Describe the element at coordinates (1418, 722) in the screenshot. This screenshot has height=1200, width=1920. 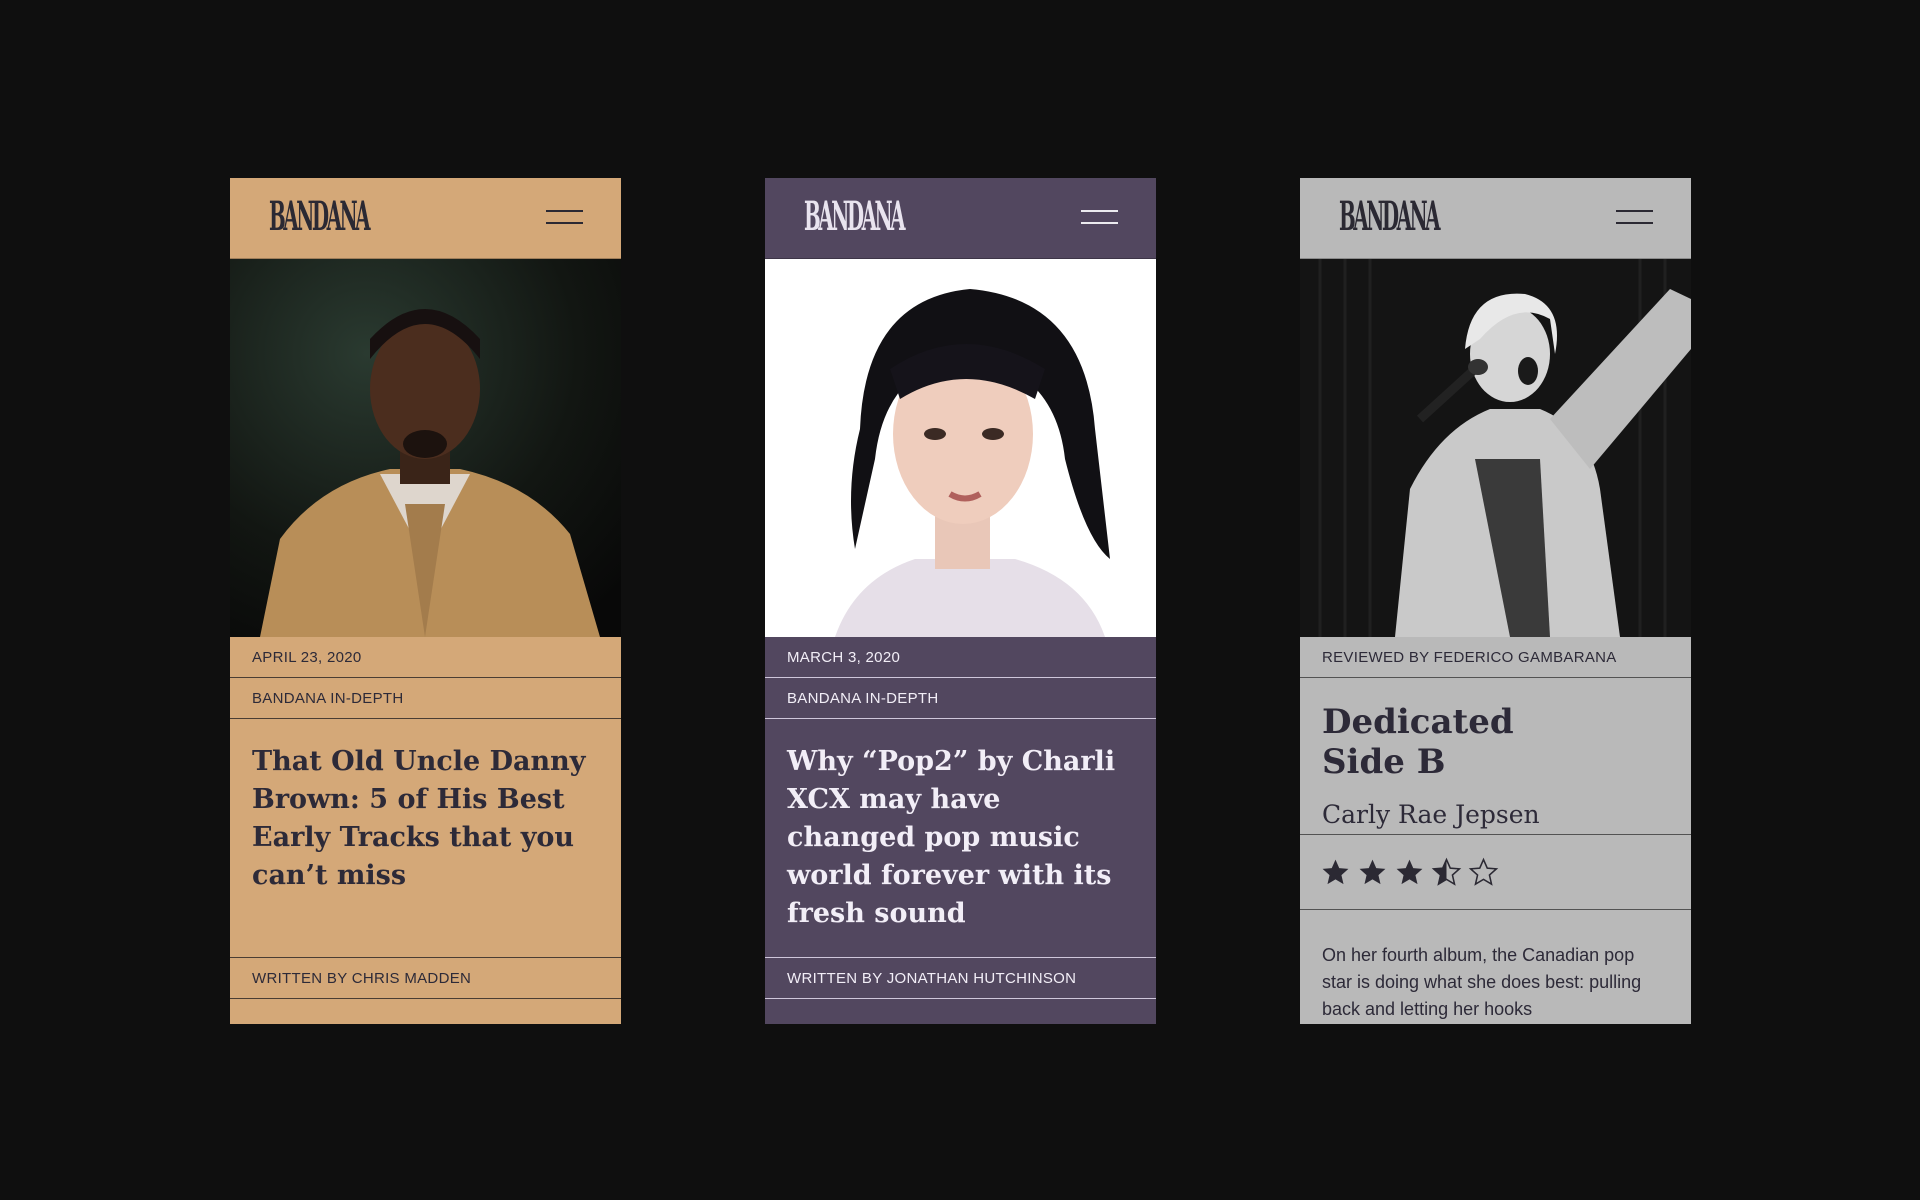
I see `album-title-line-1: Dedicated` at that location.